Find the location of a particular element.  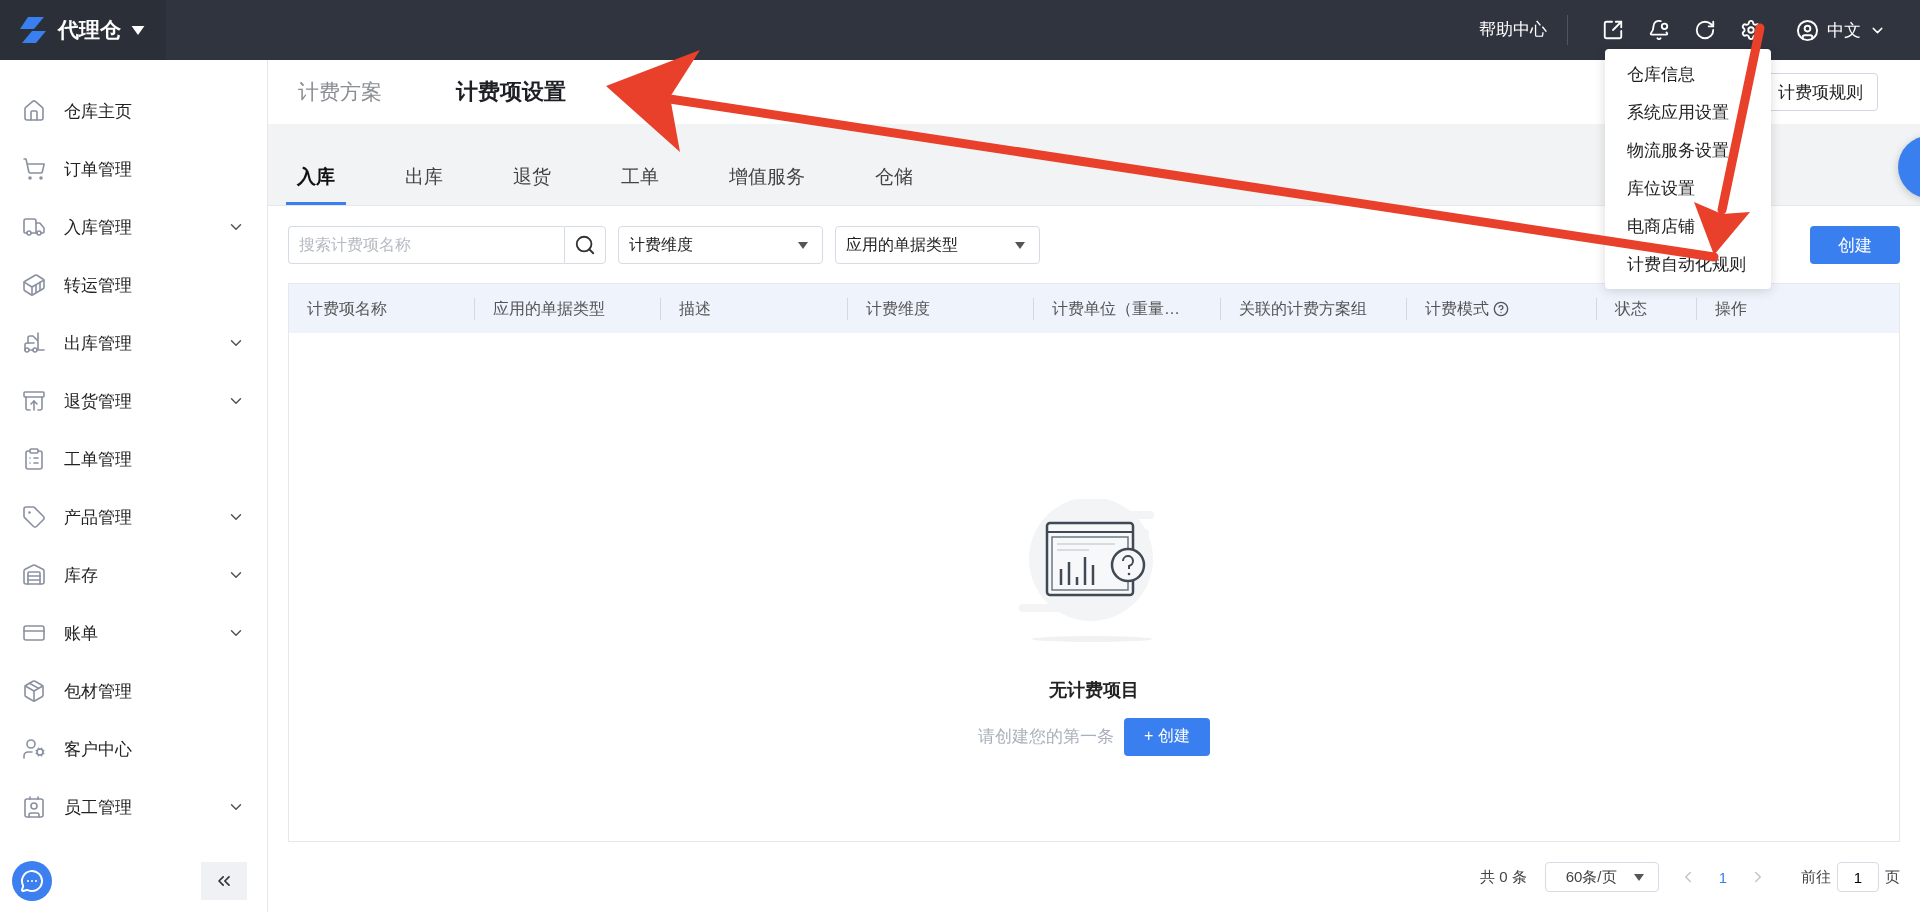

category-tab: 仓储 is located at coordinates (894, 184).